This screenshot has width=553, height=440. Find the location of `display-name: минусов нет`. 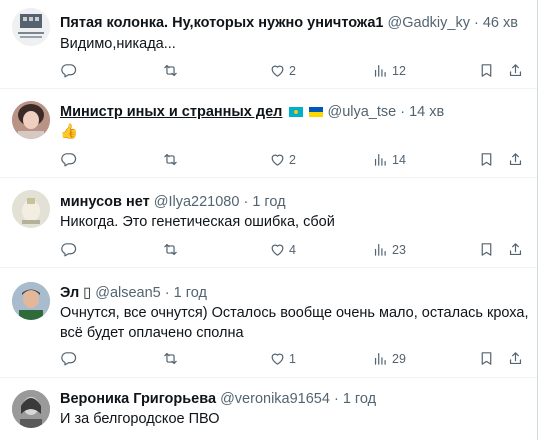

display-name: минусов нет is located at coordinates (105, 202).